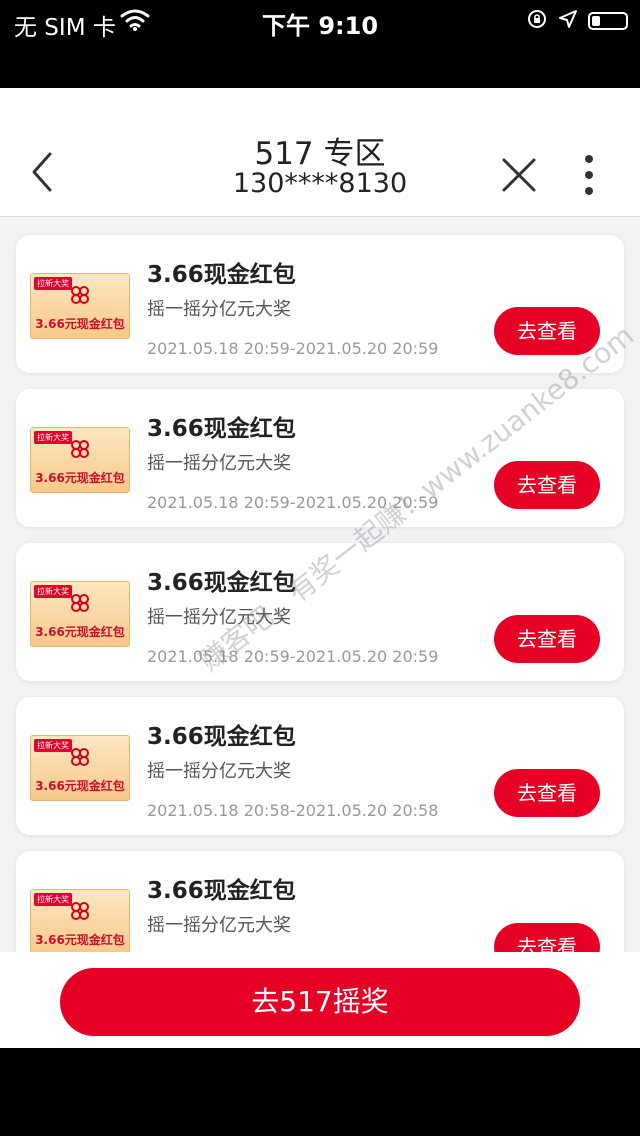 The width and height of the screenshot is (640, 1136). Describe the element at coordinates (293, 810) in the screenshot. I see `card-time: 2021.05.18 20:58-2021.05.20 20:58` at that location.